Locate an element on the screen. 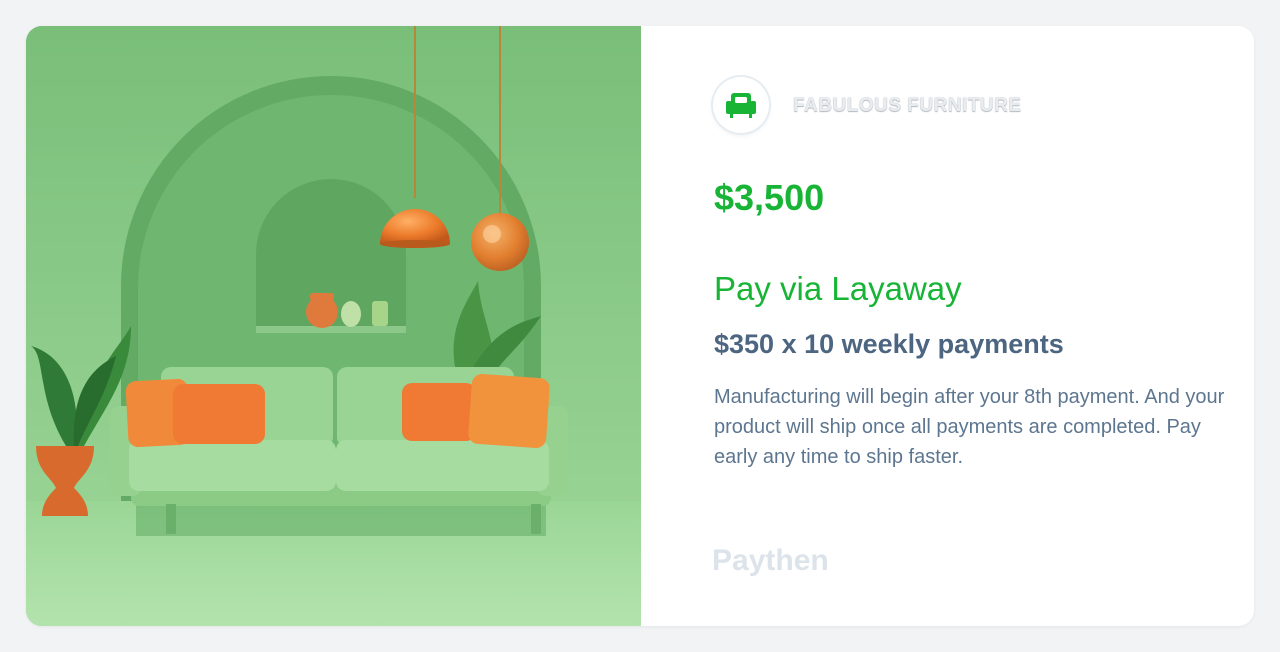 The image size is (1280, 652). merchant-logo is located at coordinates (741, 105).